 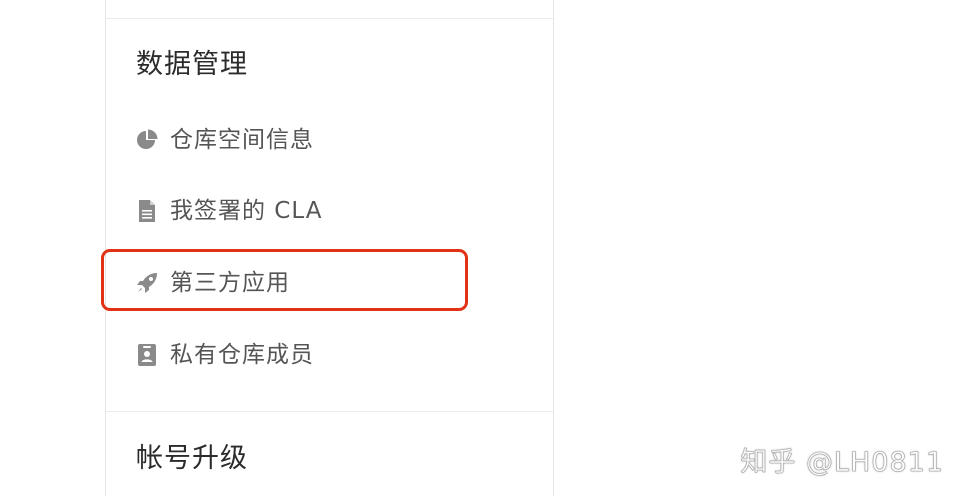 What do you see at coordinates (192, 458) in the screenshot?
I see `section-title-account-upgrade: 帐号升级` at bounding box center [192, 458].